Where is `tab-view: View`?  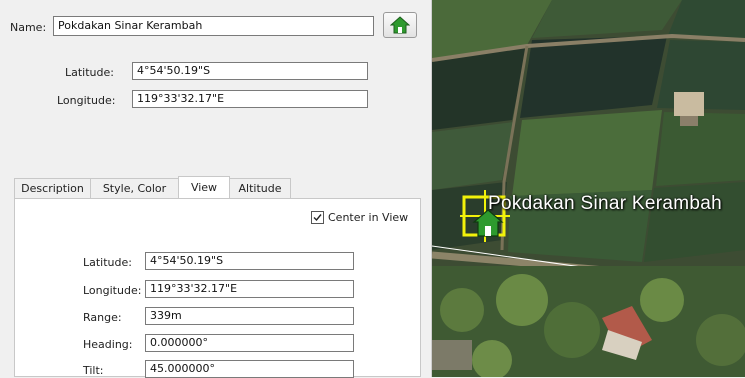 tab-view: View is located at coordinates (204, 187).